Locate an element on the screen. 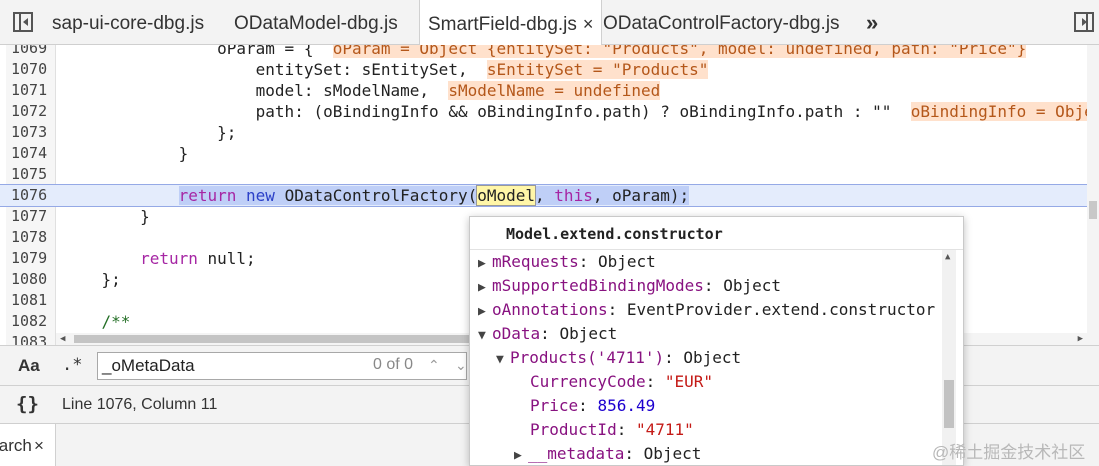 The height and width of the screenshot is (466, 1099). property-key: mSupportedBindingModes is located at coordinates (598, 285).